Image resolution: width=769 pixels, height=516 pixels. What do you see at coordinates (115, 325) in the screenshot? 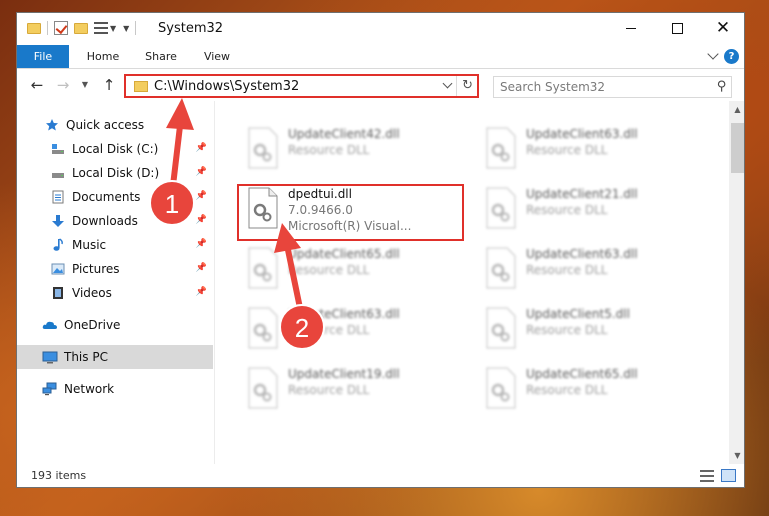
I see `sidebar-item-onedrive: OneDrive` at bounding box center [115, 325].